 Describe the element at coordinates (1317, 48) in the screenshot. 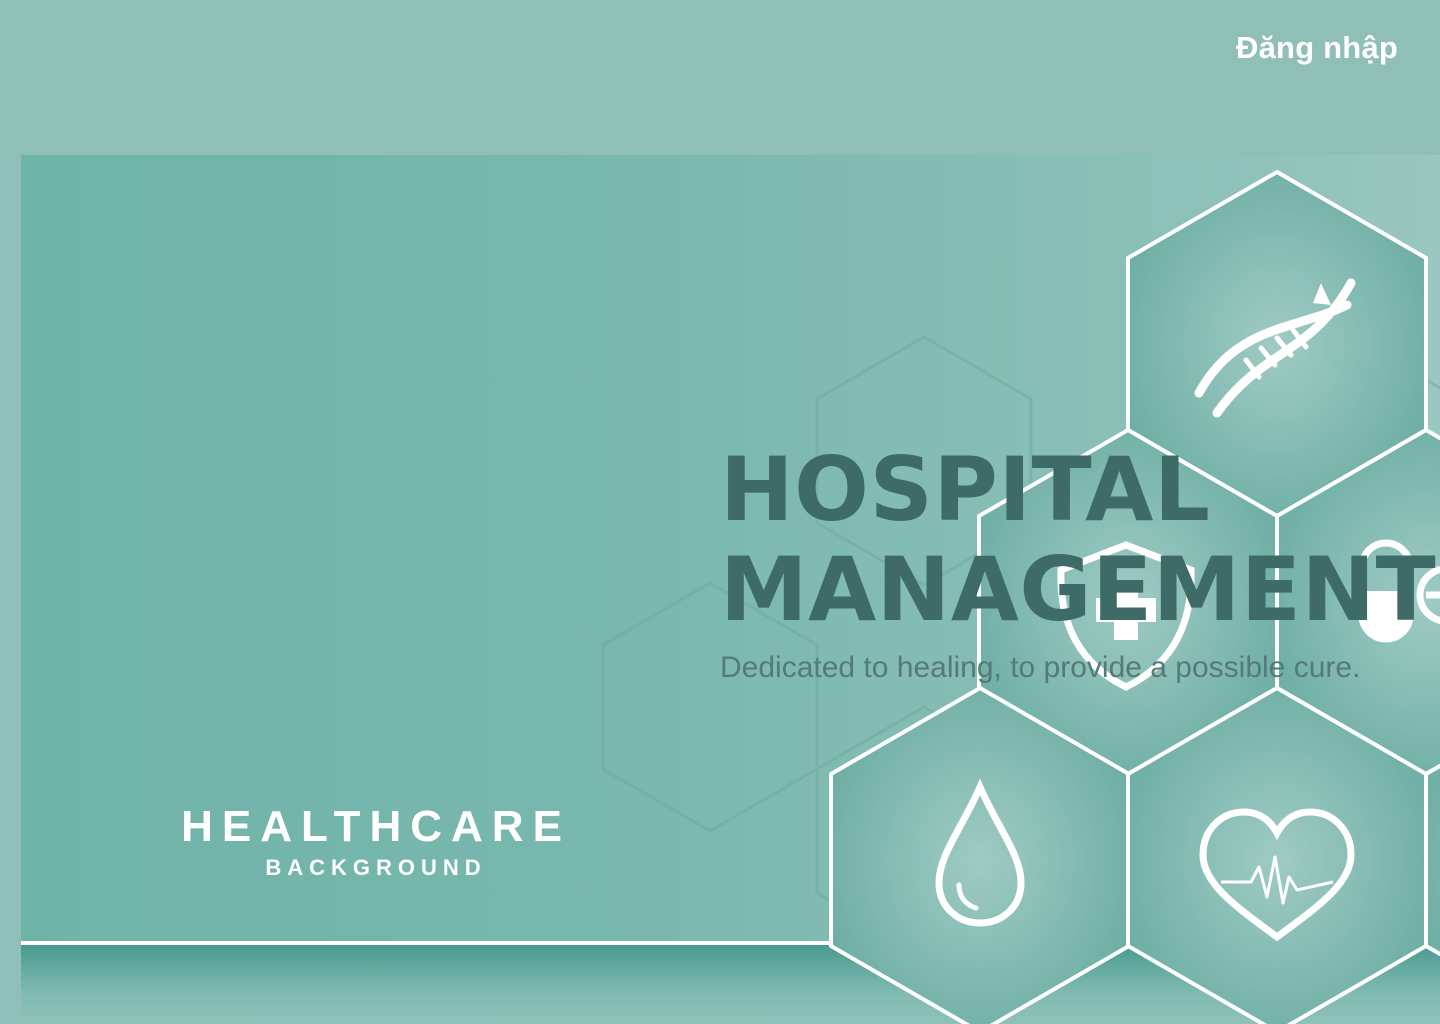

I see `login-link: Đăng nhập` at that location.